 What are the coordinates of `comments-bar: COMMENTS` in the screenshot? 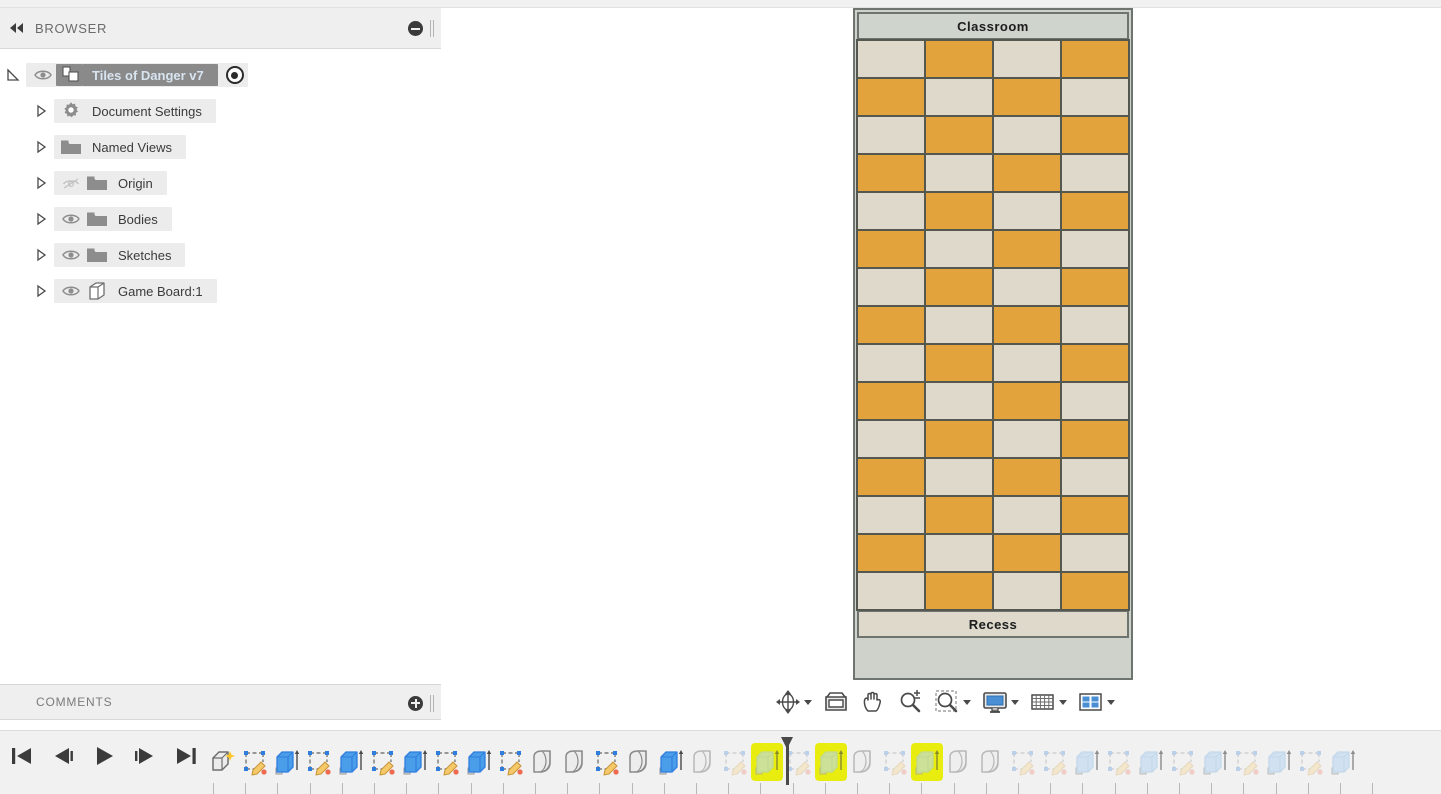 It's located at (220, 702).